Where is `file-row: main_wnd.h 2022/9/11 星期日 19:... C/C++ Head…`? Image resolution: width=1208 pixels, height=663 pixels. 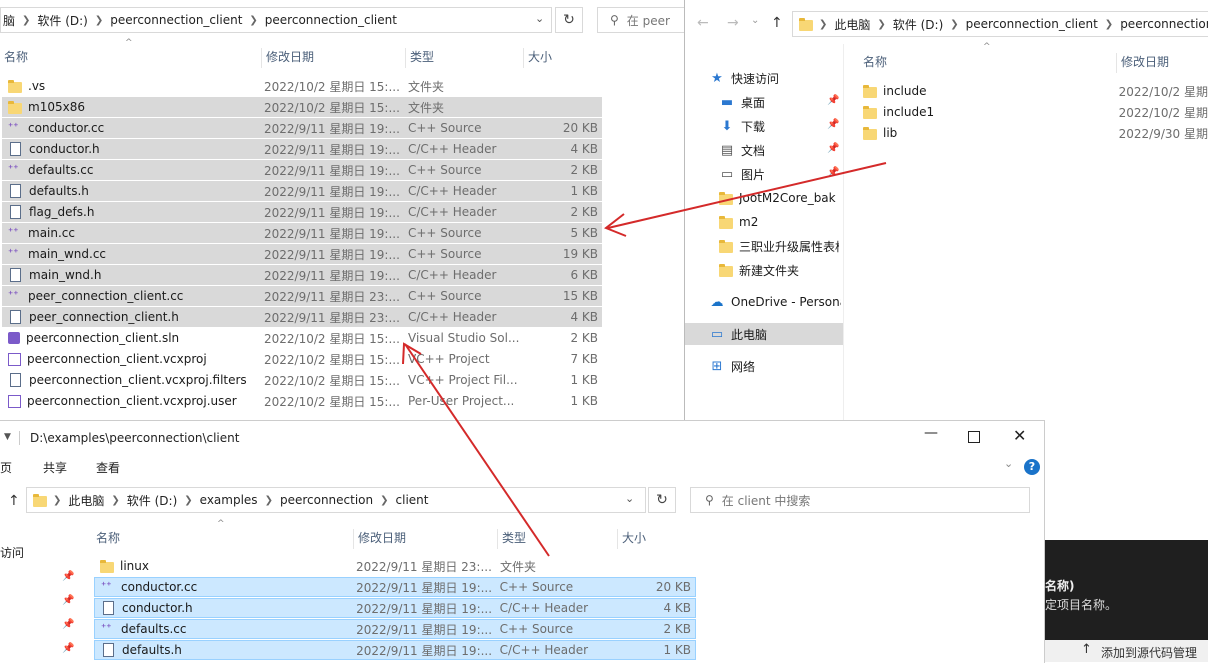
file-row: main_wnd.h 2022/9/11 星期日 19:... C/C++ Head… is located at coordinates (302, 275).